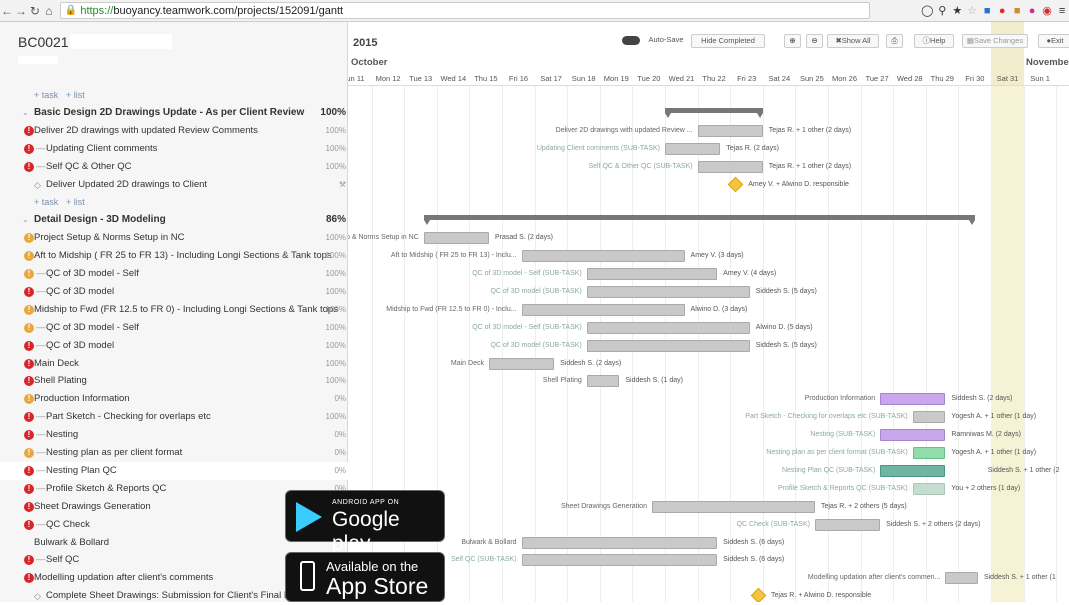 The width and height of the screenshot is (1069, 605). I want to click on google-play-badge: ANDROID APP ON Google play, so click(365, 522).